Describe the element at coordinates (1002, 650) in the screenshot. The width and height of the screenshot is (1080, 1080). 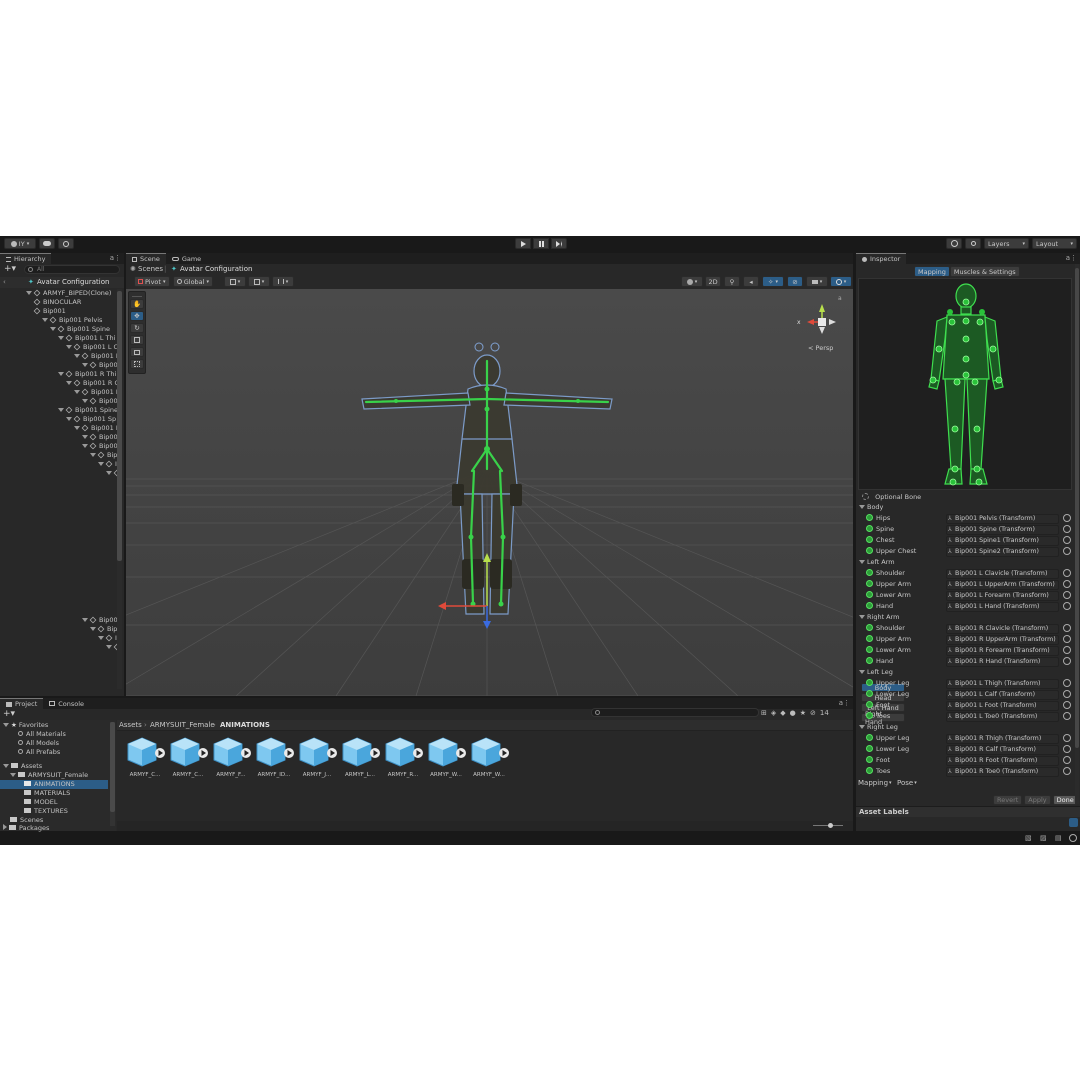
I see `bone-transform-field: ⅄ Bip001 R Forearm (Transform)` at that location.